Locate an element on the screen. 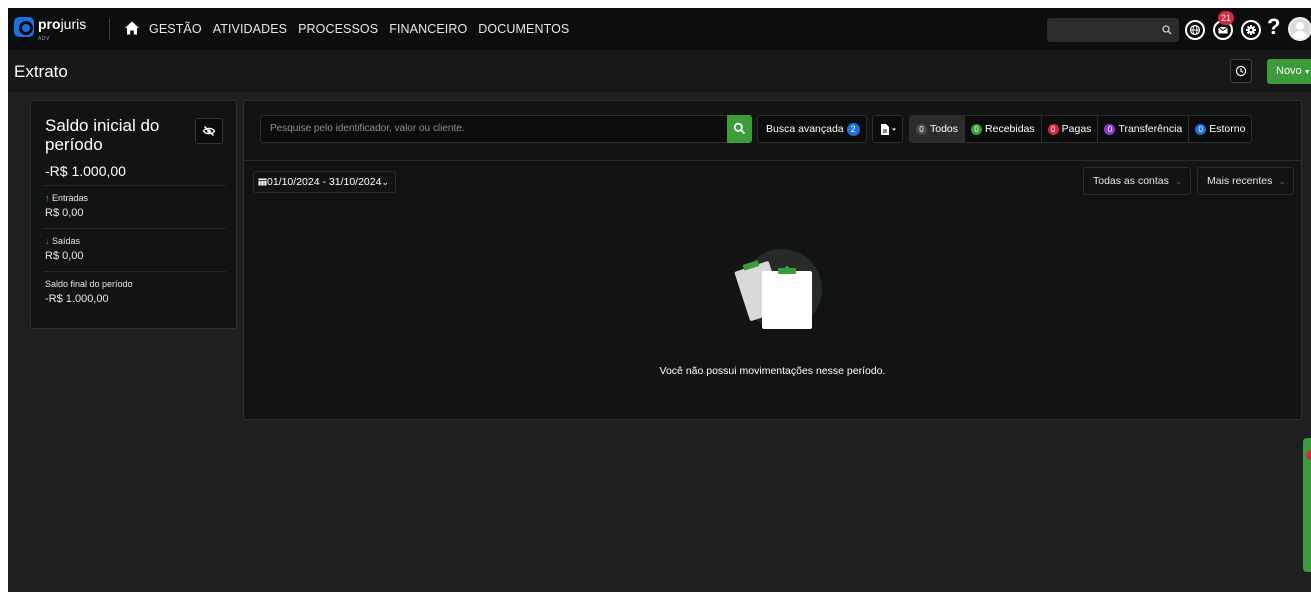  toggle-visibility-button is located at coordinates (209, 131).